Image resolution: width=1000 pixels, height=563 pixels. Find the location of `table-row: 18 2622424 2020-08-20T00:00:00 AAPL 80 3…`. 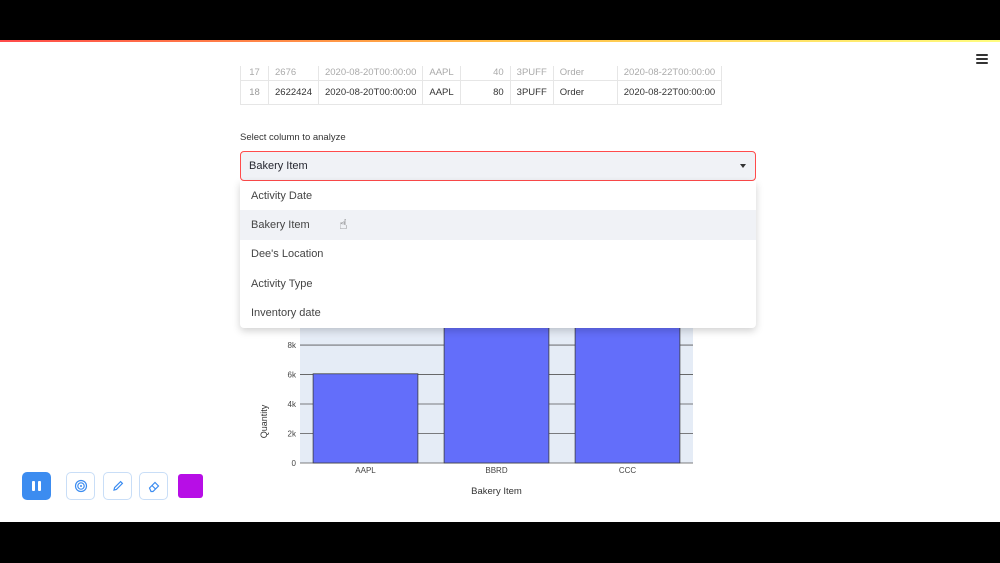

table-row: 18 2622424 2020-08-20T00:00:00 AAPL 80 3… is located at coordinates (481, 92).